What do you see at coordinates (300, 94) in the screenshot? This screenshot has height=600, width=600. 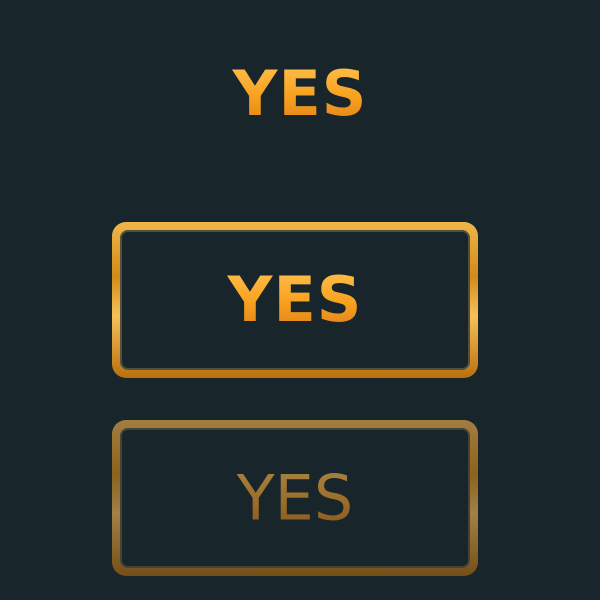 I see `yes-text-label: YES` at bounding box center [300, 94].